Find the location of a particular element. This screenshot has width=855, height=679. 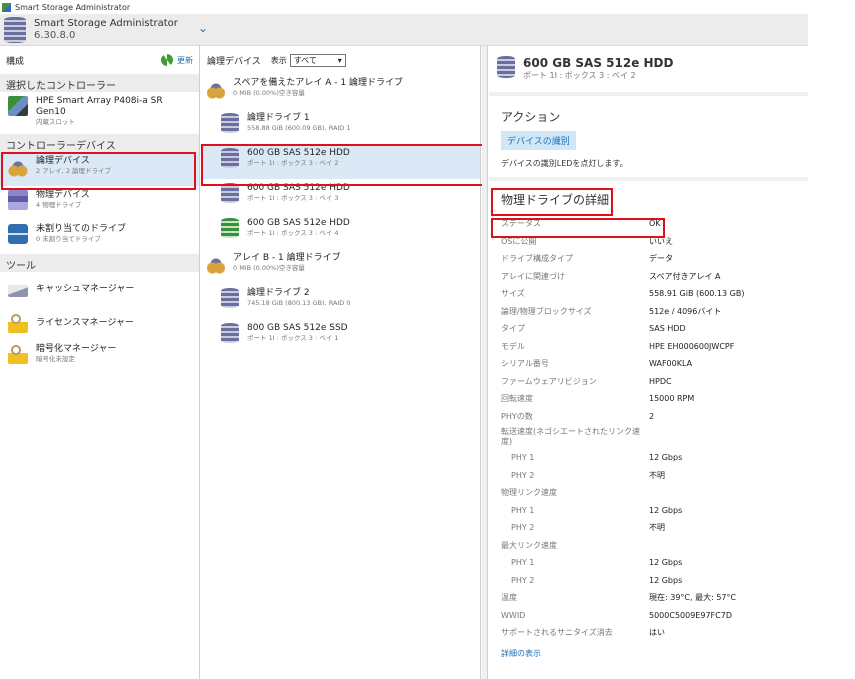

logical-drive-item: 論理ドライブ 1 558.88 GiB (600.09 GB), RAID 1 is located at coordinates (340, 126).